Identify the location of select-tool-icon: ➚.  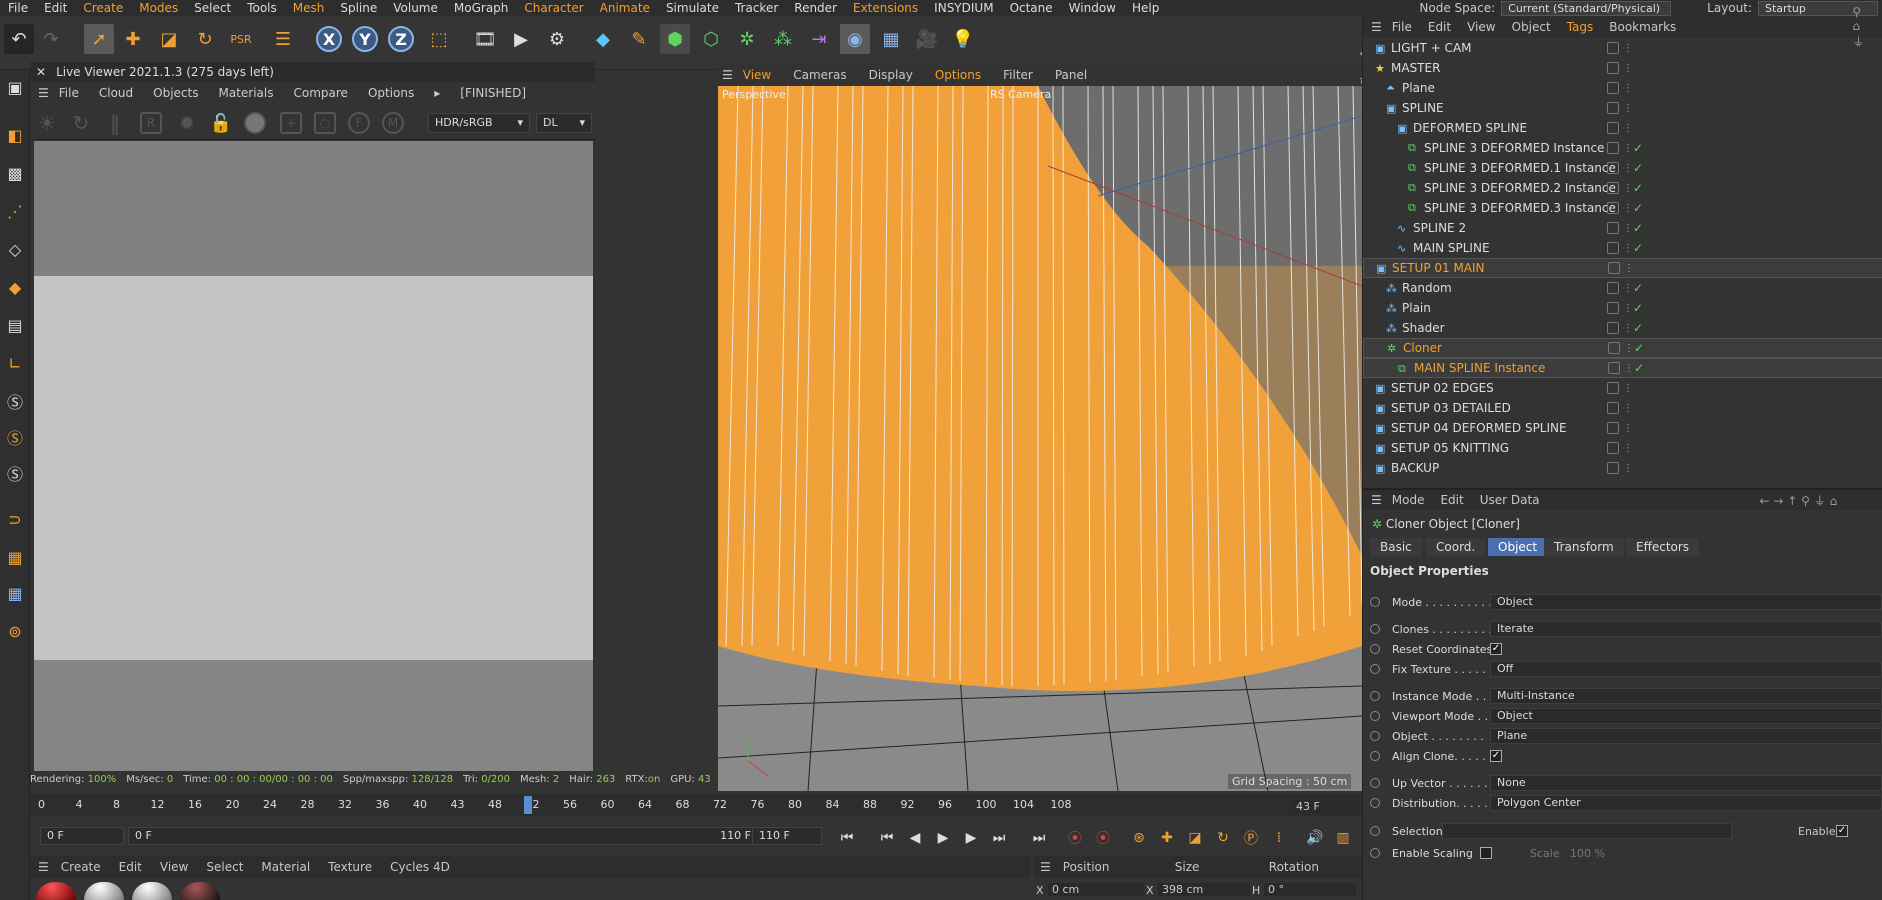
(99, 39).